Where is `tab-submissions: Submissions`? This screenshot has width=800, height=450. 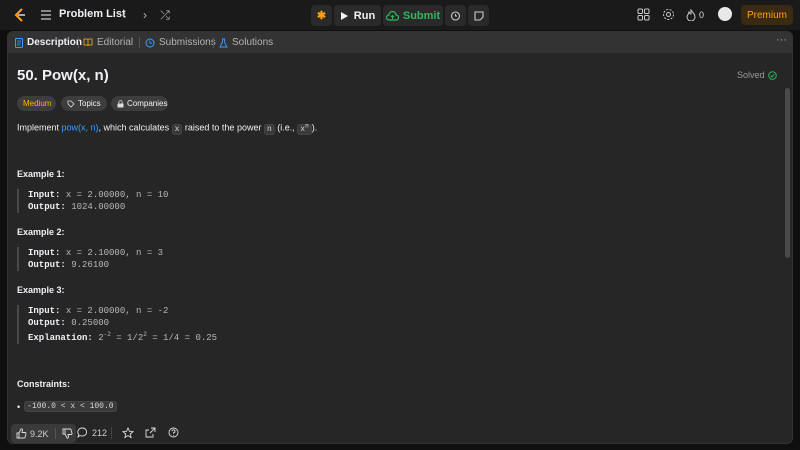 tab-submissions: Submissions is located at coordinates (180, 42).